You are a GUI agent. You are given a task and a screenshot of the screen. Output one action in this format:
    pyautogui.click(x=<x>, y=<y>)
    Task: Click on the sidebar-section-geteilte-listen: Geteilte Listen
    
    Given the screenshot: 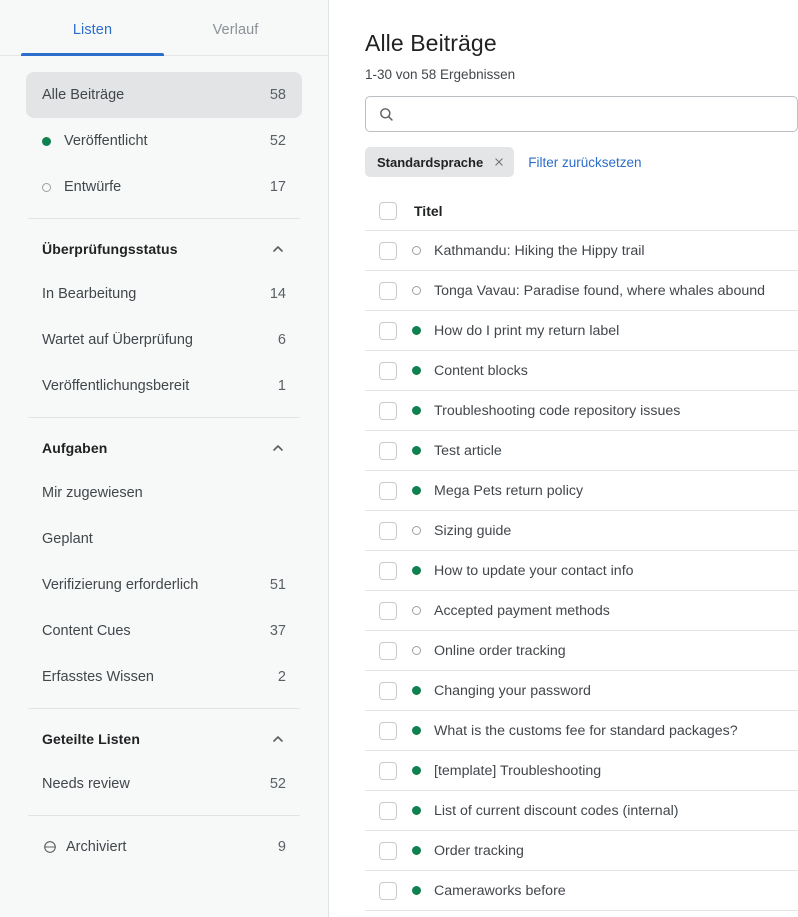 What is the action you would take?
    pyautogui.click(x=164, y=739)
    